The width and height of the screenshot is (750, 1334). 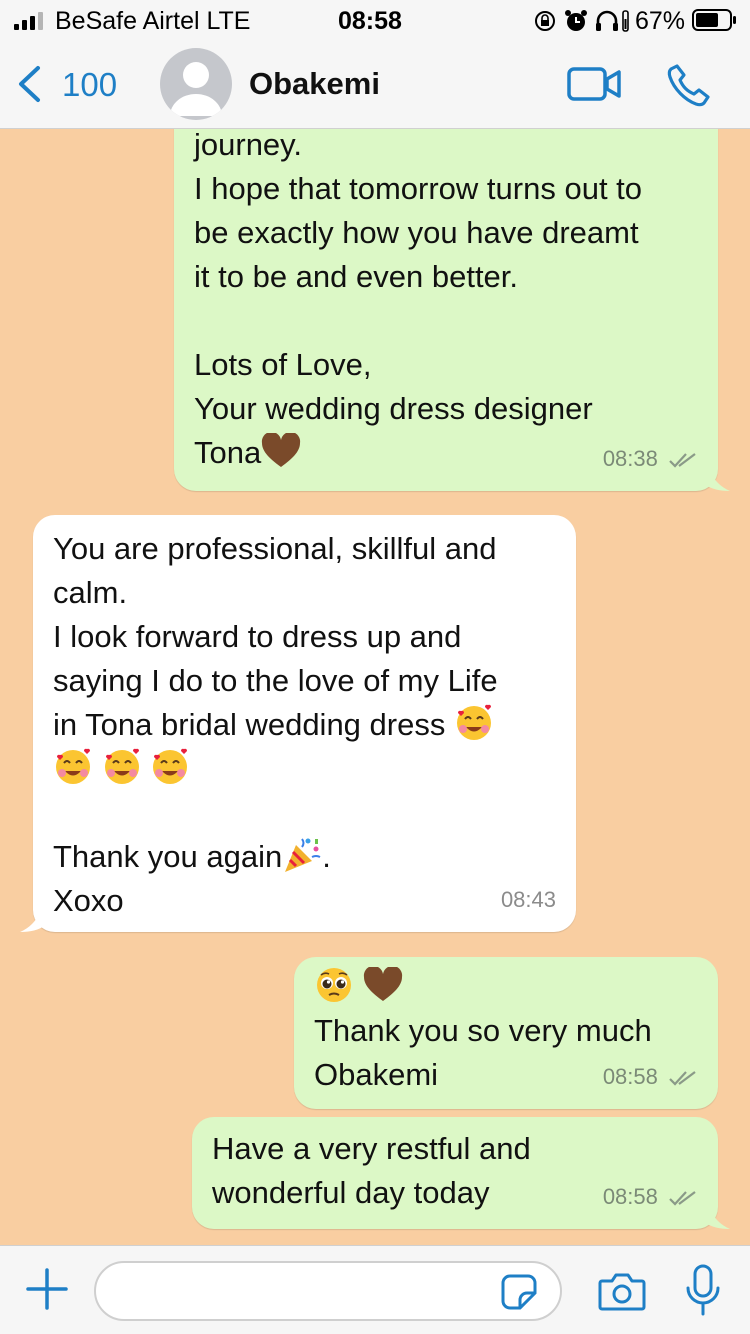 What do you see at coordinates (328, 1291) in the screenshot?
I see `message-input` at bounding box center [328, 1291].